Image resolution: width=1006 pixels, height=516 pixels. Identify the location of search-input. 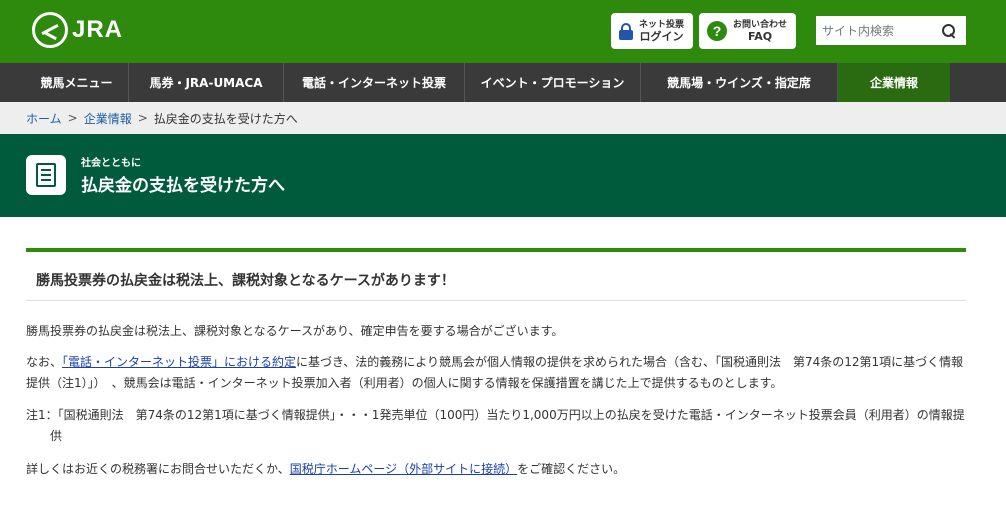
(877, 30).